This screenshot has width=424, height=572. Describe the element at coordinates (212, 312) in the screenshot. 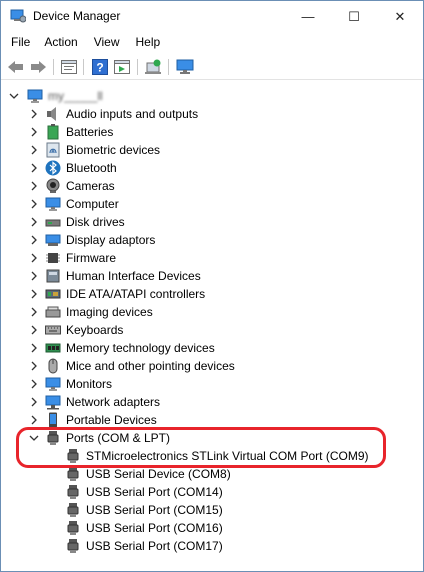

I see `tree-item-category: Imaging devices` at that location.